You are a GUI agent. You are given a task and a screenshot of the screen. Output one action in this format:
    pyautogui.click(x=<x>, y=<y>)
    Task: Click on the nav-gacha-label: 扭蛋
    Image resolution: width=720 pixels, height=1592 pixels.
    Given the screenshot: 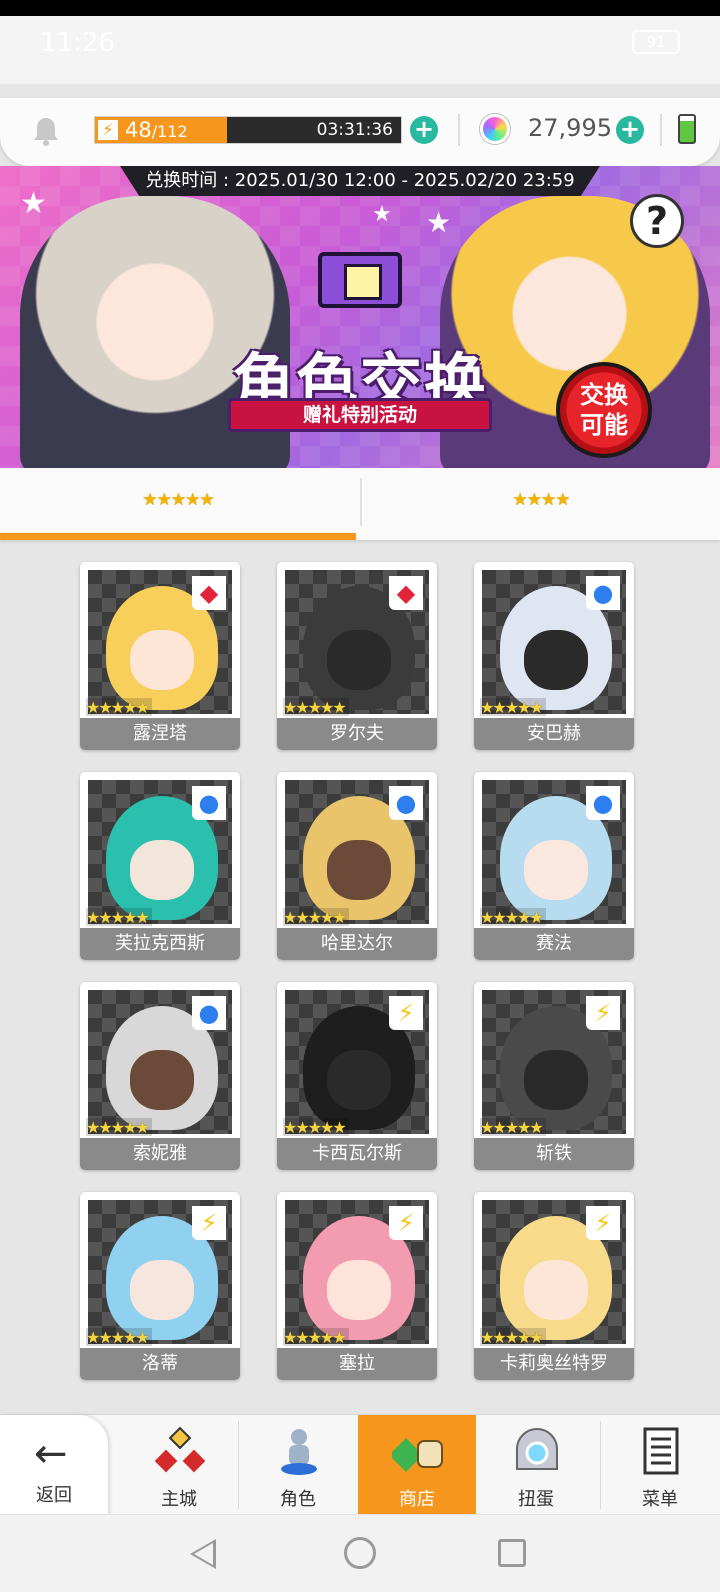 What is the action you would take?
    pyautogui.click(x=536, y=1499)
    